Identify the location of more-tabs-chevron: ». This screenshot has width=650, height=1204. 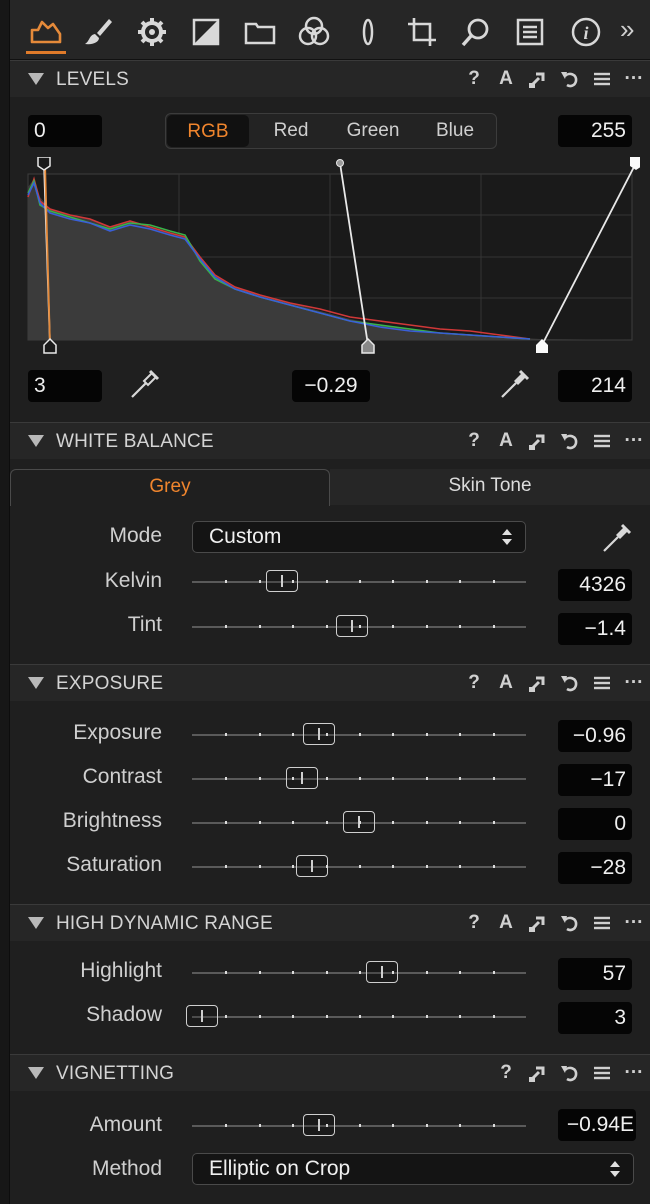
(627, 29).